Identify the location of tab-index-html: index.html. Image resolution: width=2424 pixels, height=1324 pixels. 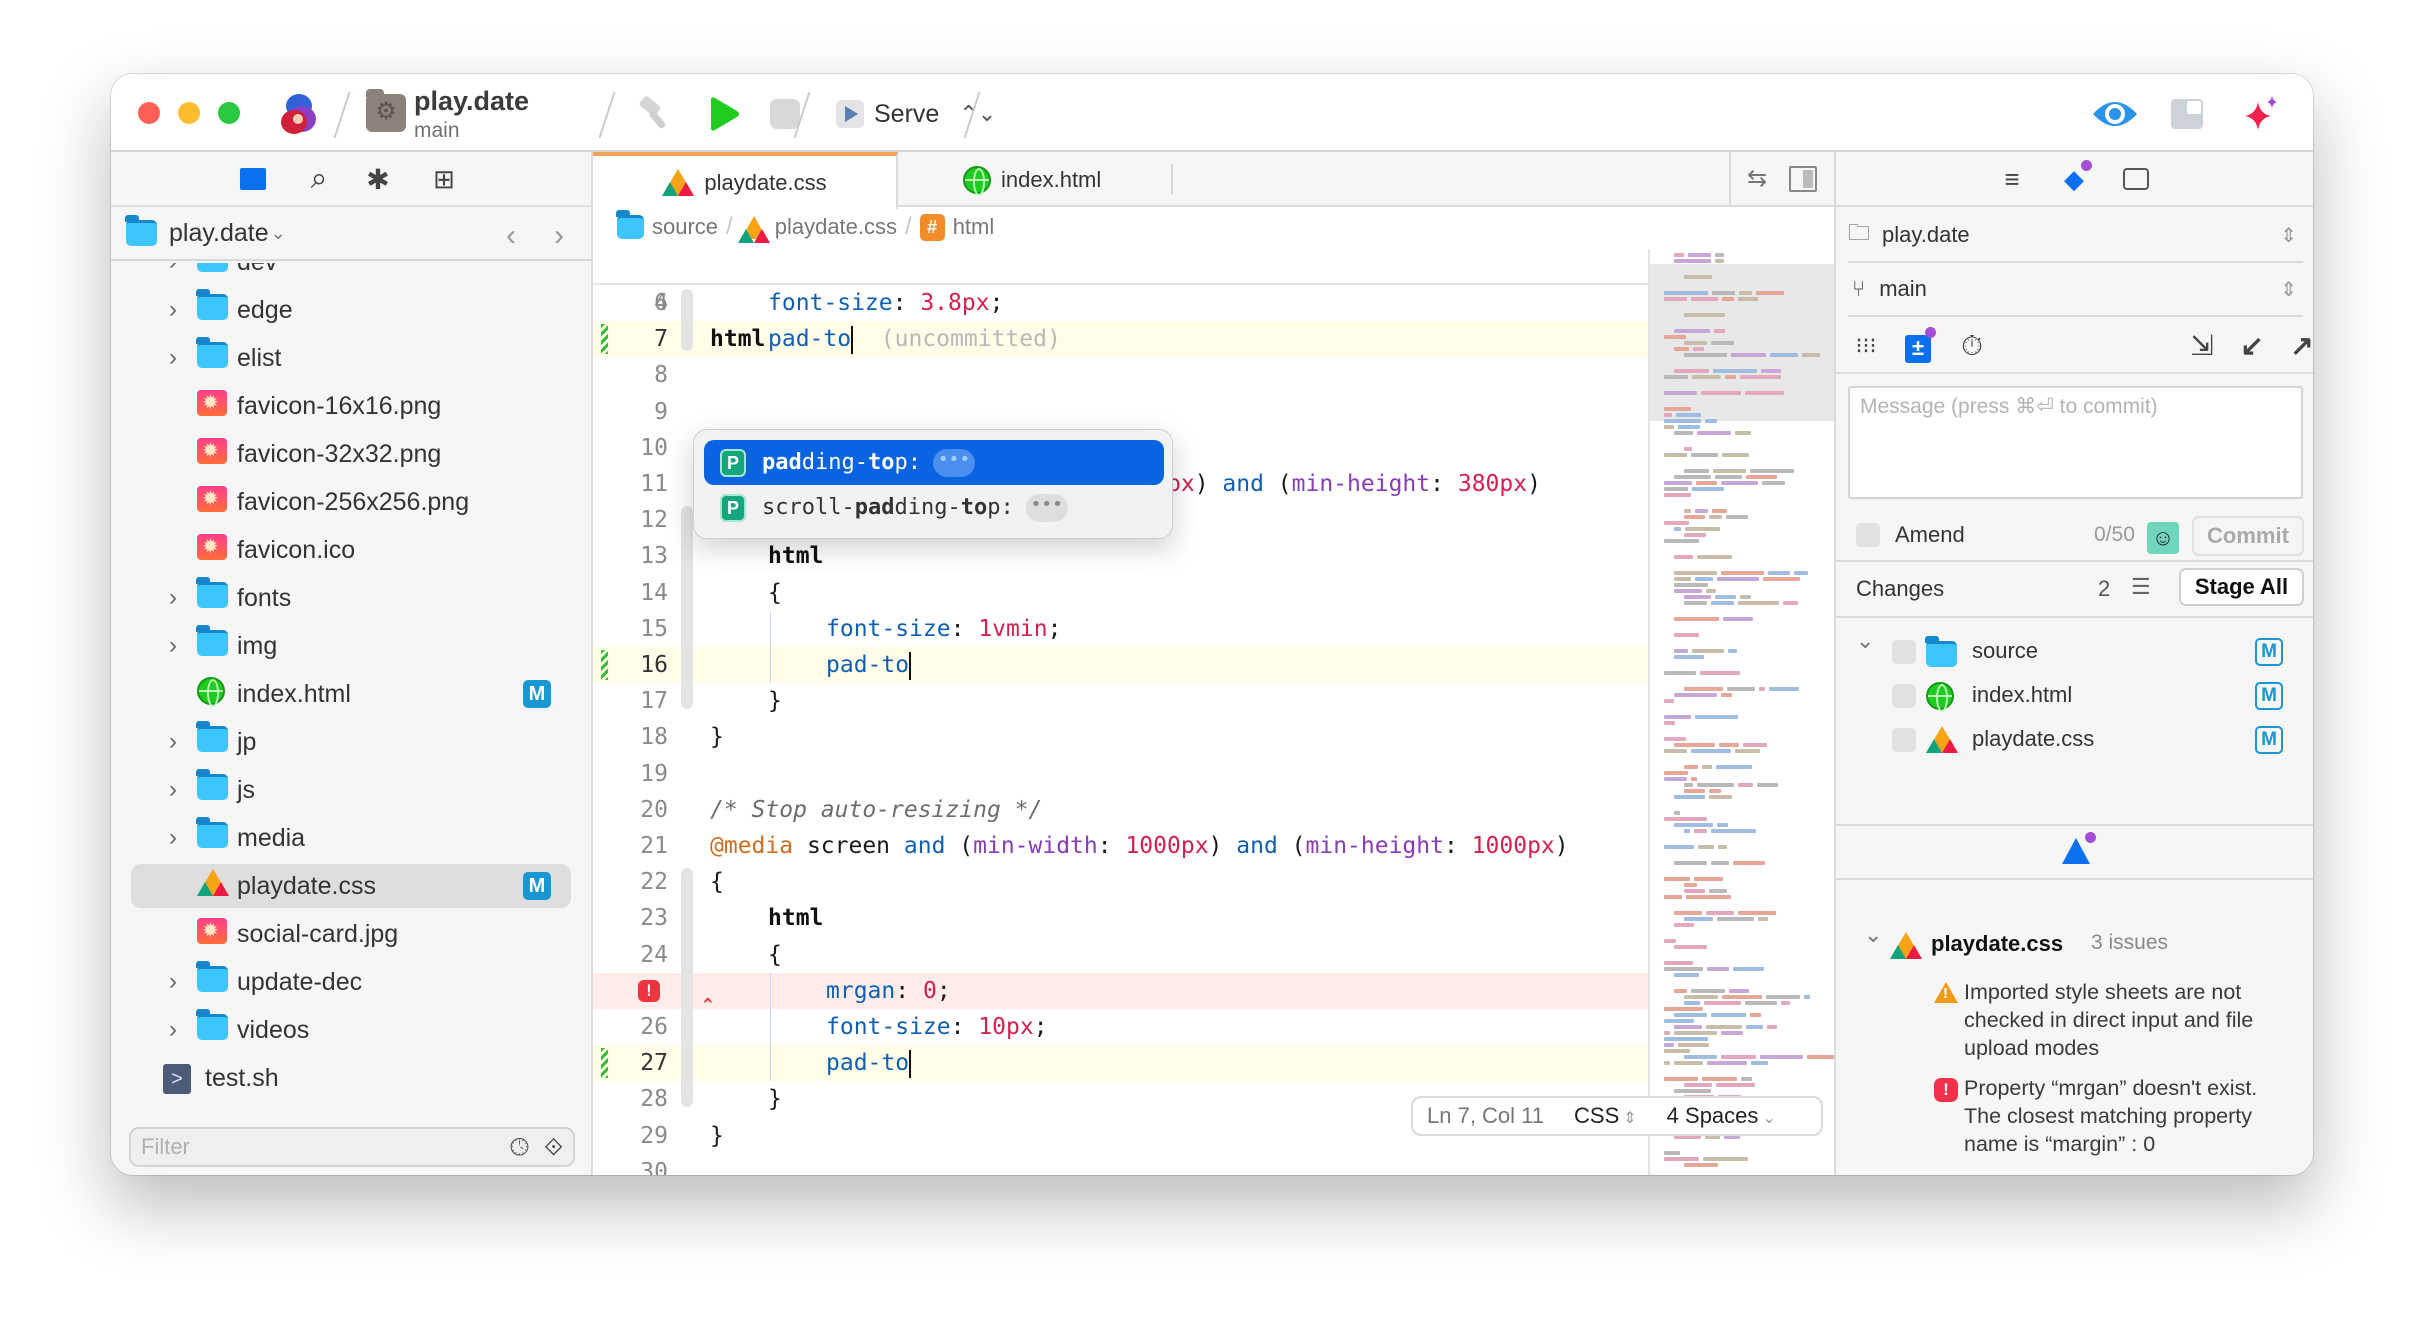
(1032, 179).